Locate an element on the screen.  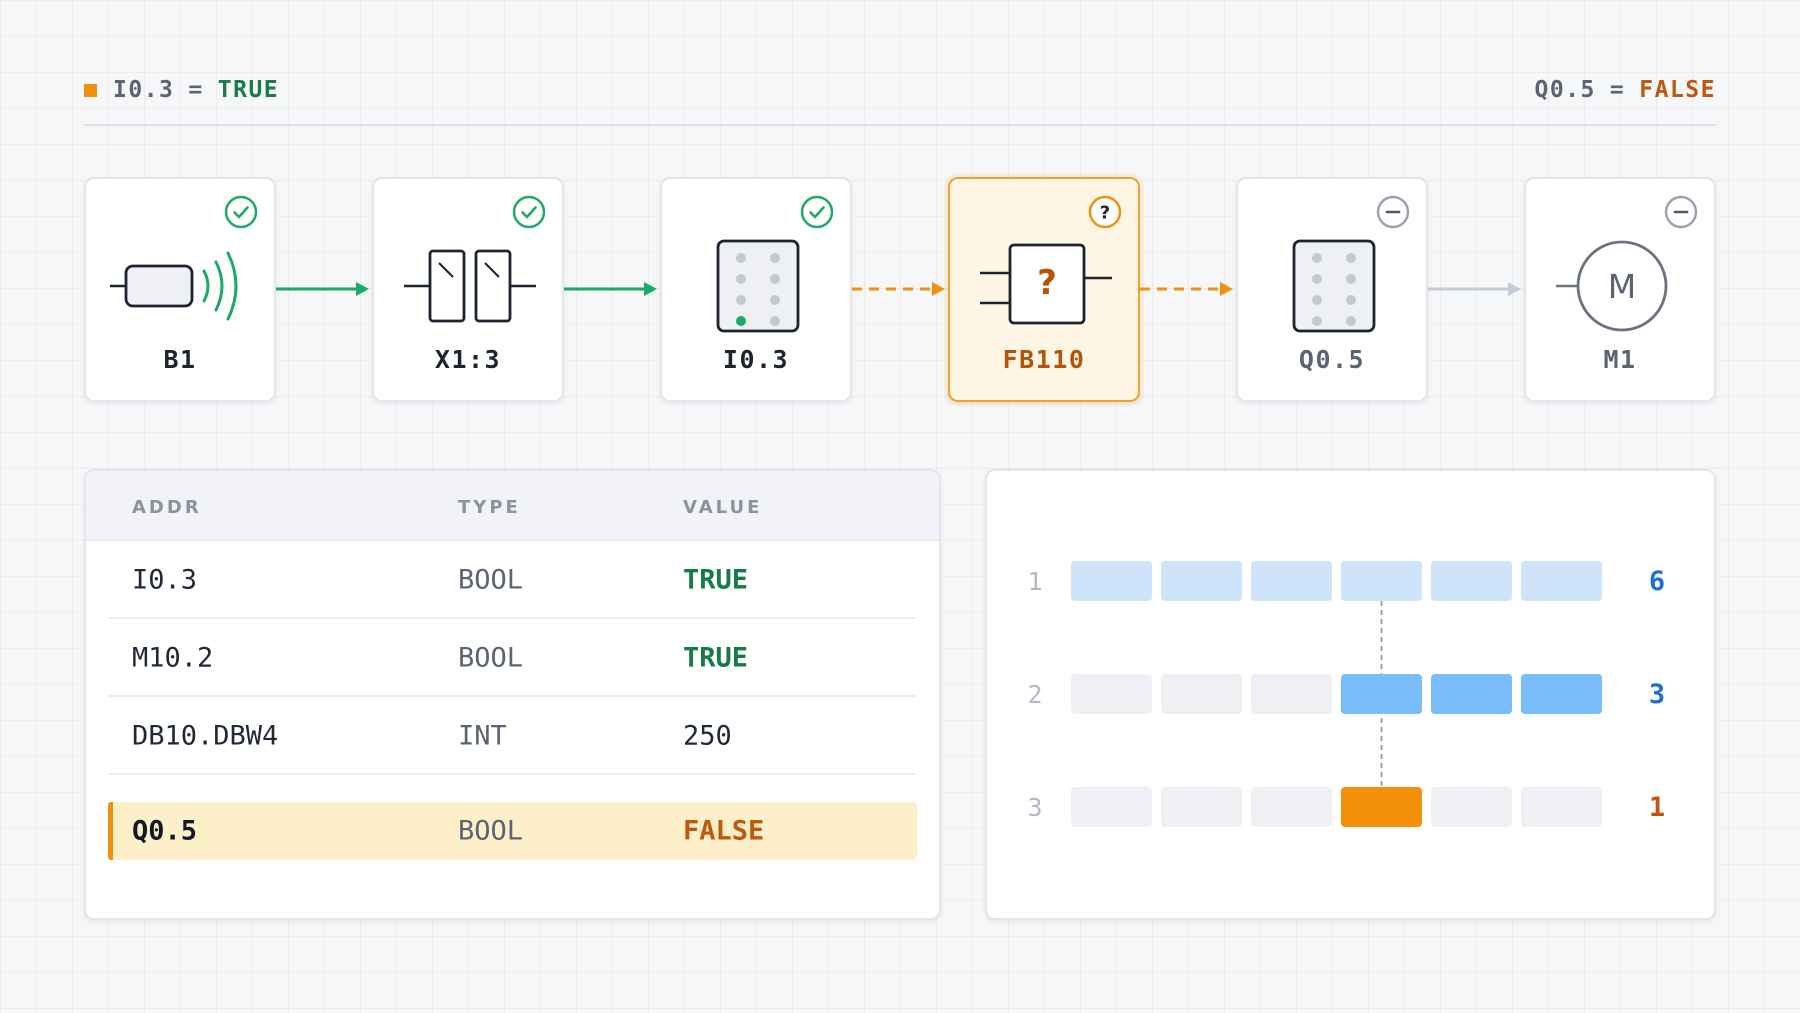
node-m1: M M1 is located at coordinates (1620, 289).